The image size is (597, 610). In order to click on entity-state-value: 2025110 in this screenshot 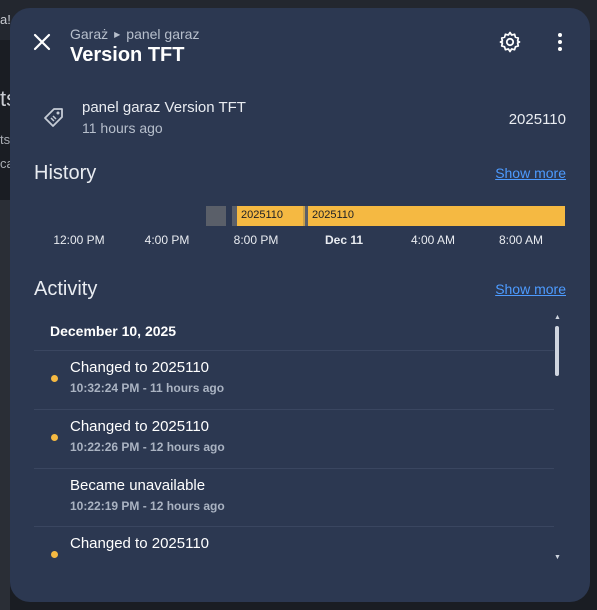, I will do `click(537, 119)`.